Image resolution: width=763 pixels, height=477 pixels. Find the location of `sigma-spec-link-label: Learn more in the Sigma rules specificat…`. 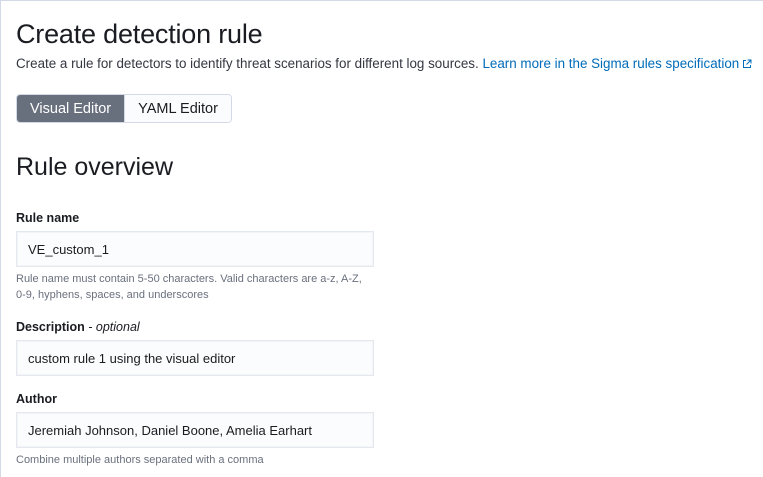

sigma-spec-link-label: Learn more in the Sigma rules specificat… is located at coordinates (611, 63).